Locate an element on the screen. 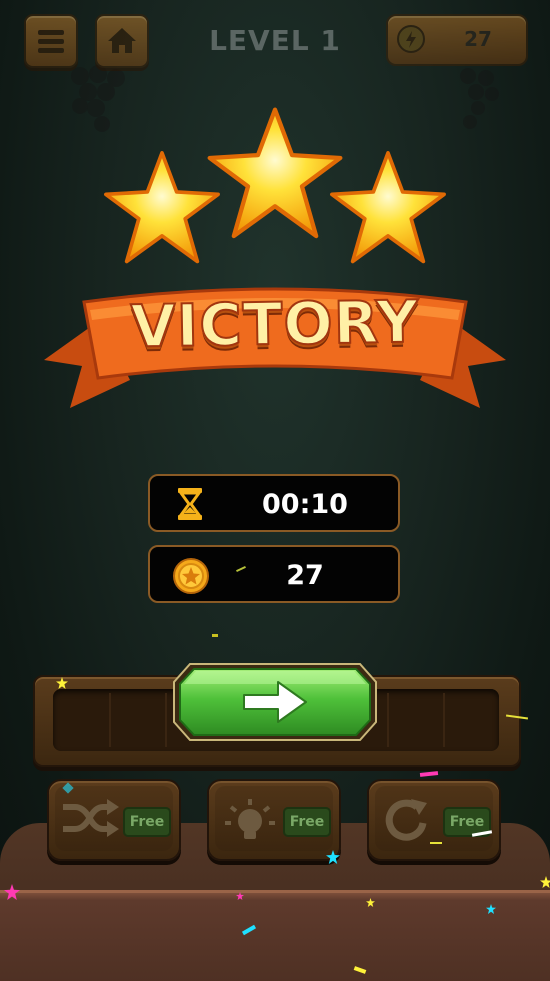 Image resolution: width=550 pixels, height=981 pixels. arrow-right-icon is located at coordinates (275, 702).